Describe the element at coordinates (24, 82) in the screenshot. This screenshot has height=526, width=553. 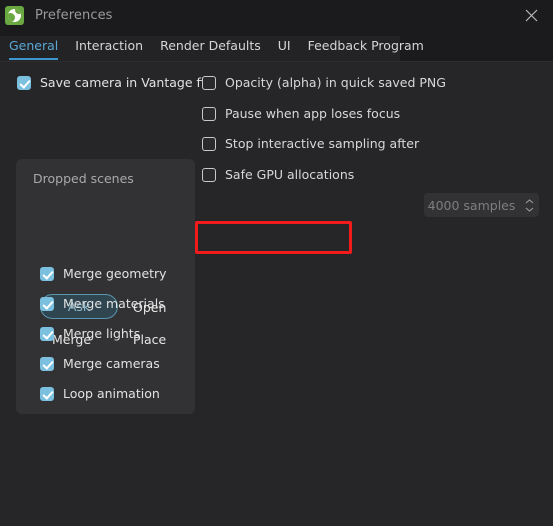
I see `checkbox-save-camera` at that location.